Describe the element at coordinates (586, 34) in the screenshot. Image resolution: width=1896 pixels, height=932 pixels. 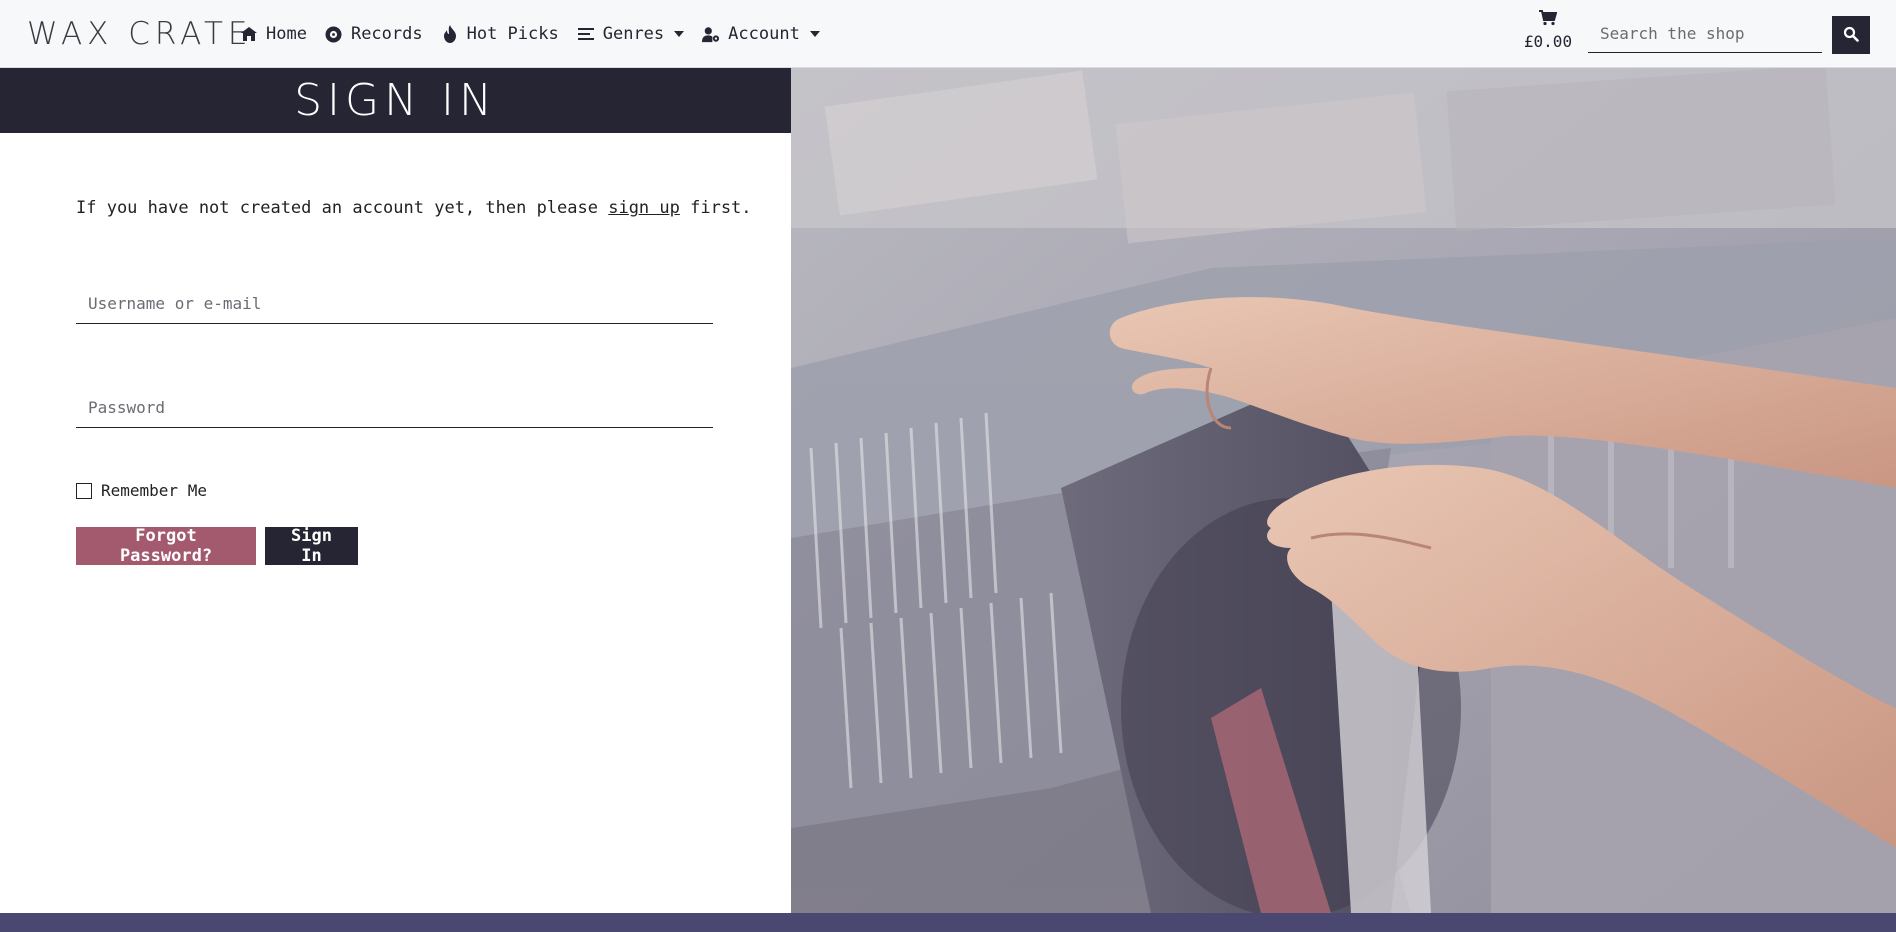
I see `list-icon` at that location.